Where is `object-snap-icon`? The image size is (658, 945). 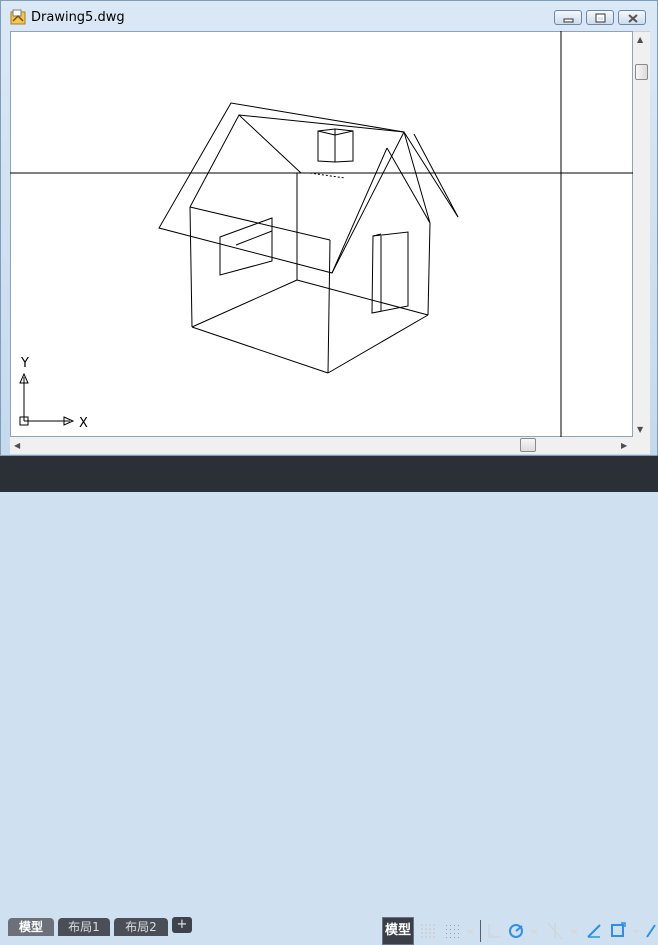
object-snap-icon is located at coordinates (618, 931).